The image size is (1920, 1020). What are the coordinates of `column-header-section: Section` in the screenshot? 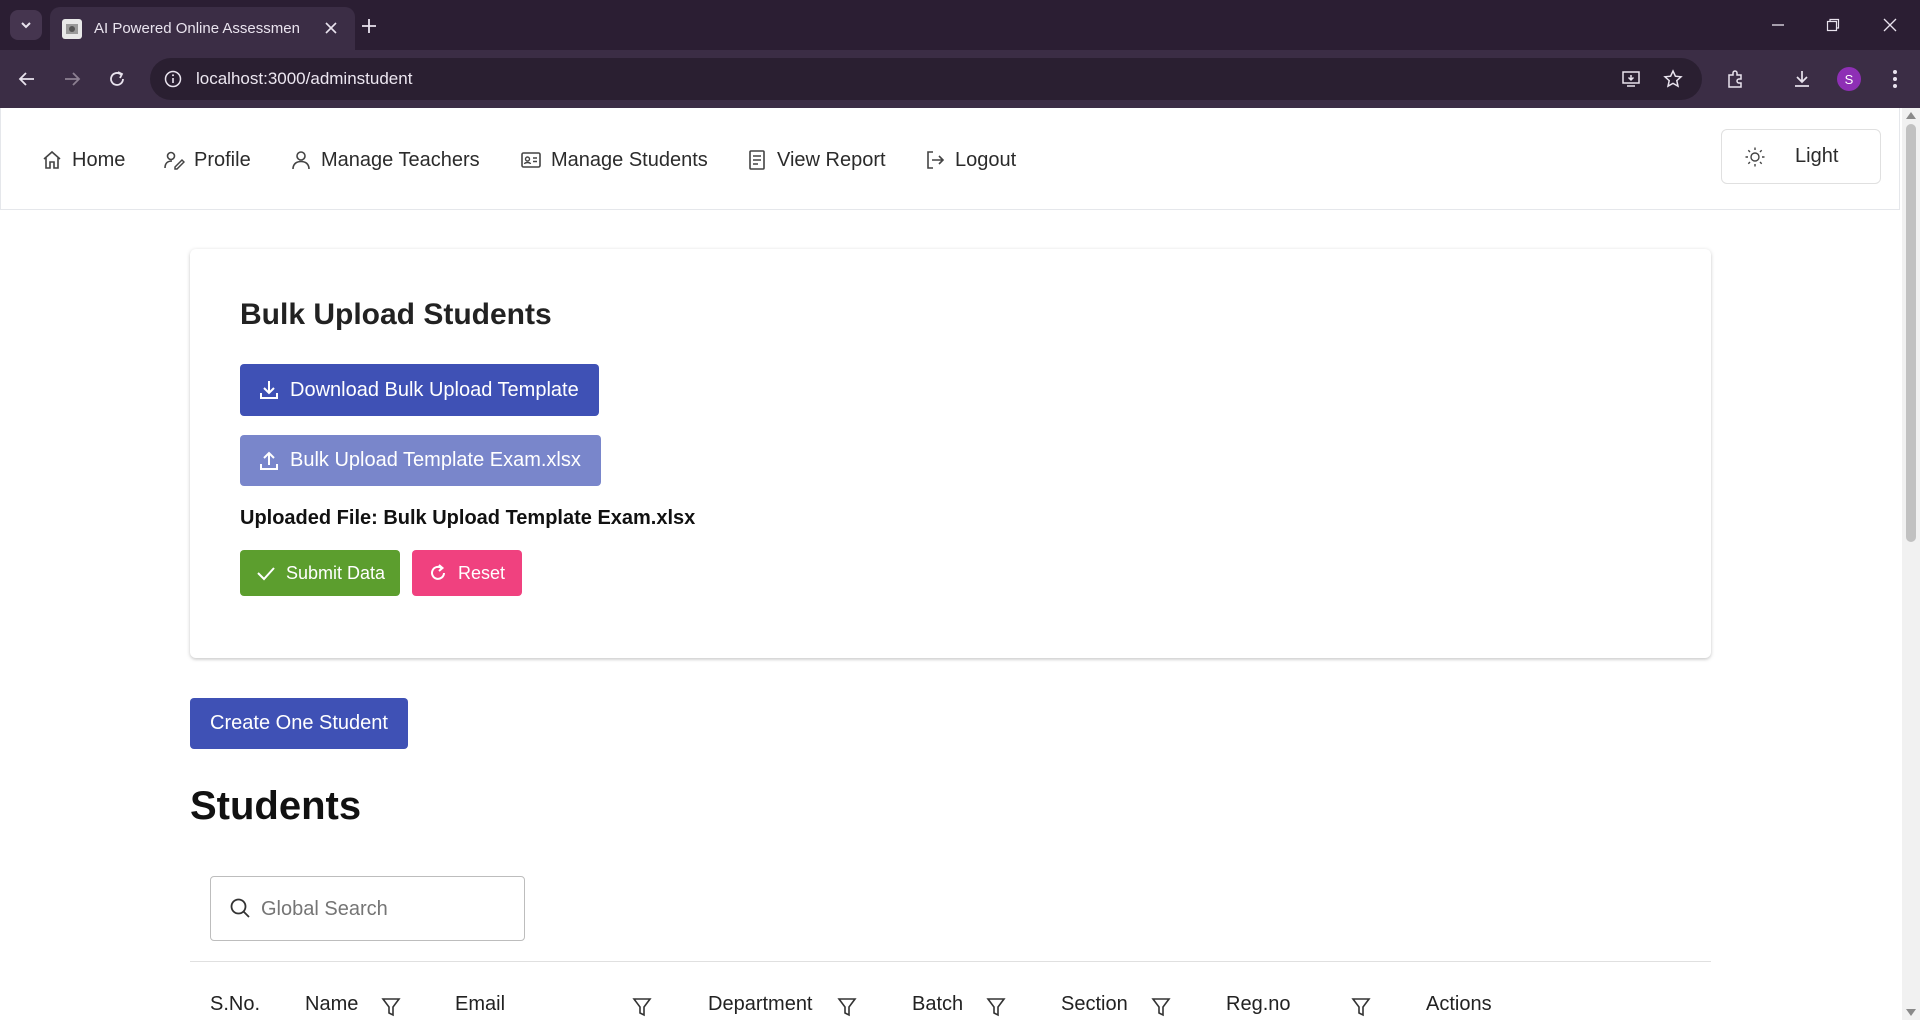 It's located at (1094, 1004).